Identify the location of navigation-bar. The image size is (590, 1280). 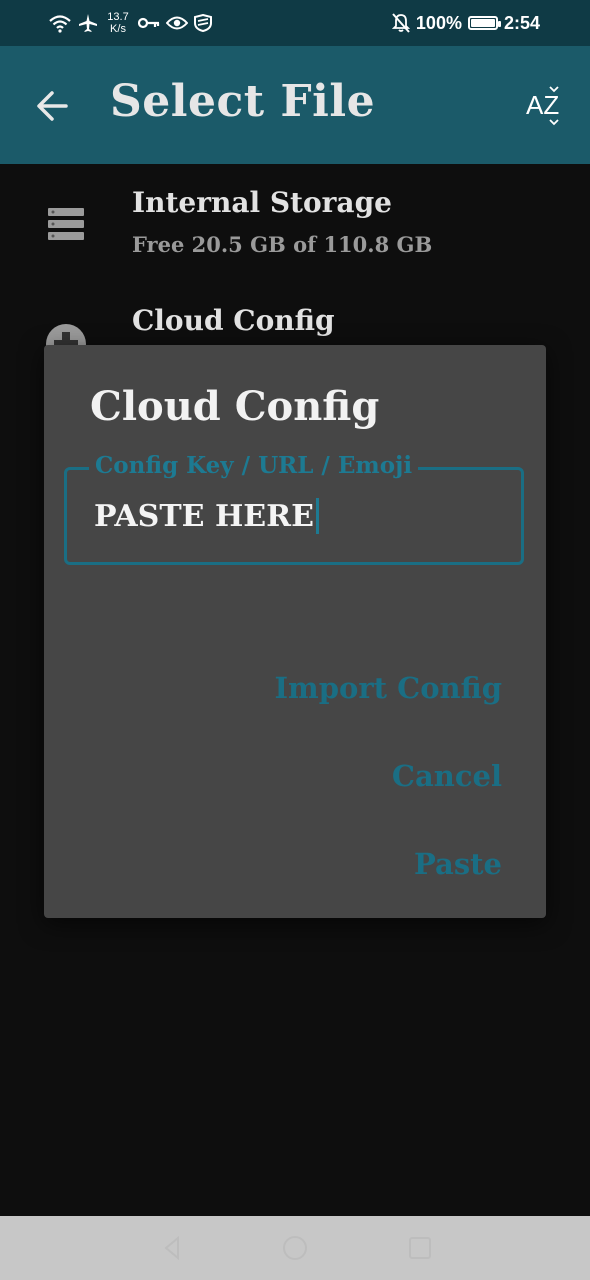
(295, 1248).